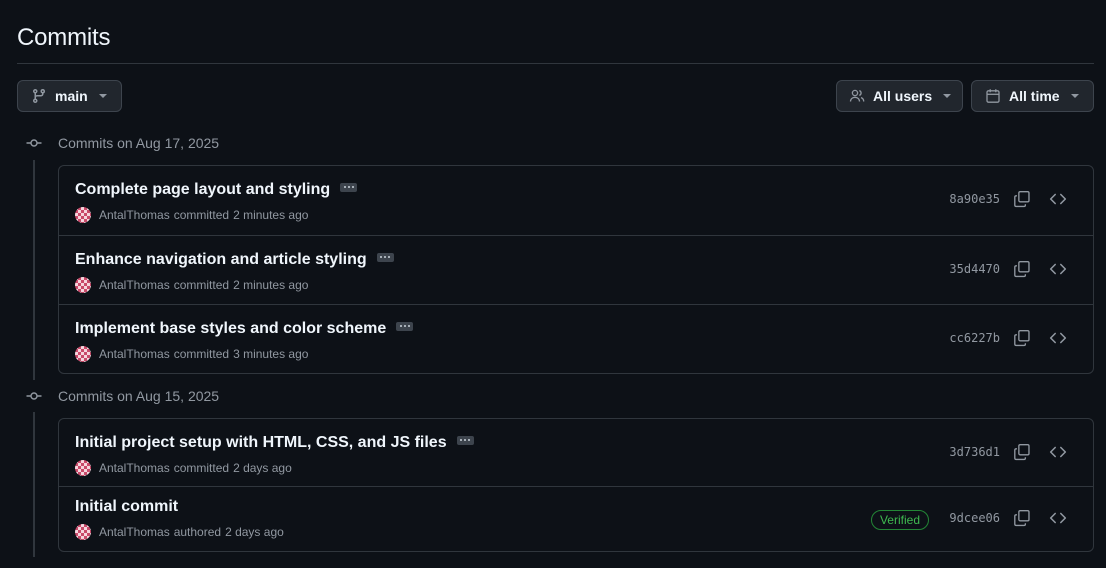  Describe the element at coordinates (64, 37) in the screenshot. I see `page-title: Commits` at that location.